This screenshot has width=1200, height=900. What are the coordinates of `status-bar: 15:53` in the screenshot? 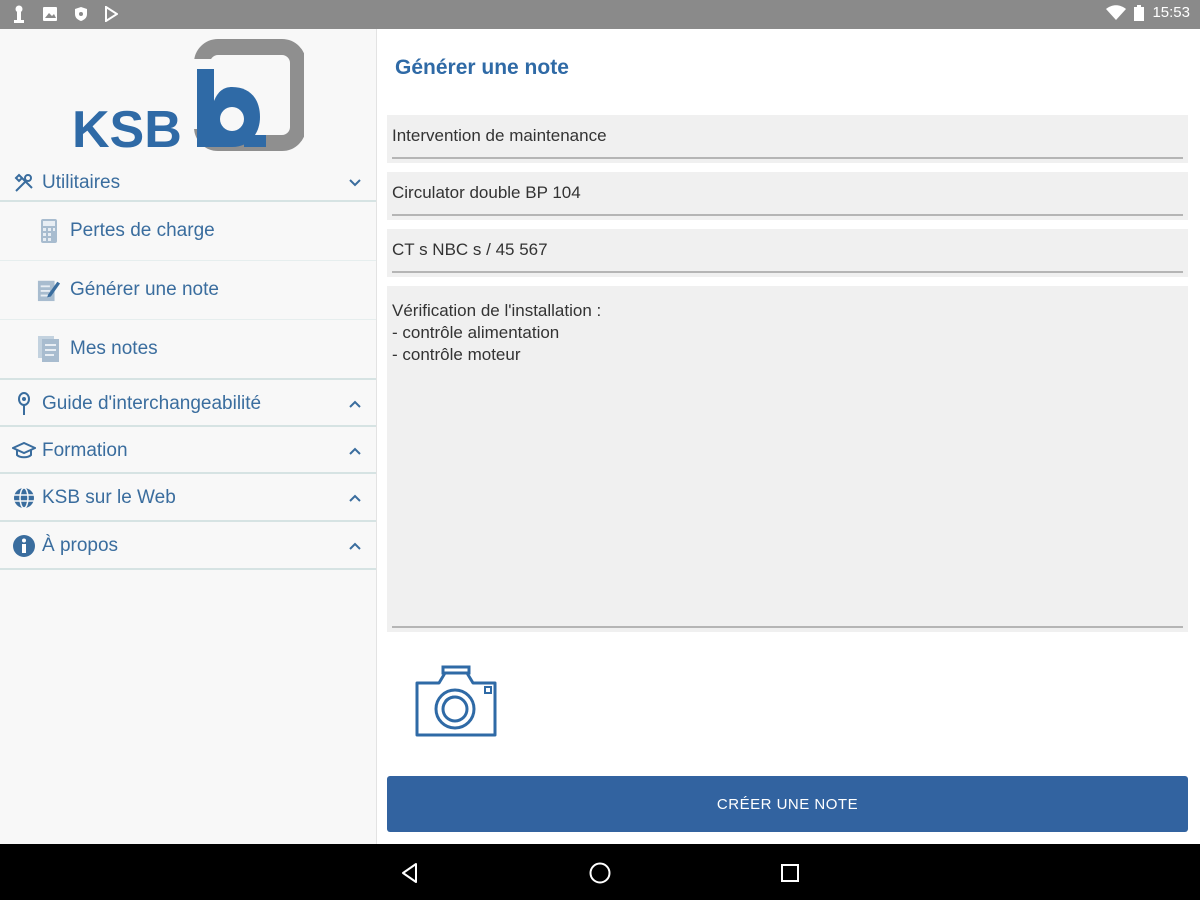 It's located at (600, 14).